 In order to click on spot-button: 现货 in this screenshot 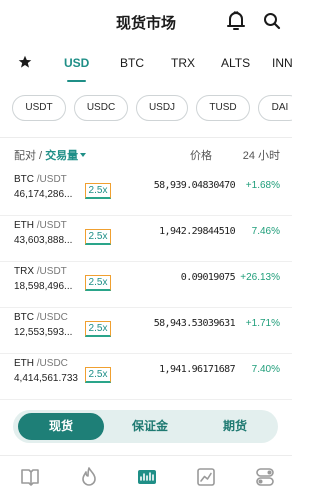, I will do `click(61, 426)`.